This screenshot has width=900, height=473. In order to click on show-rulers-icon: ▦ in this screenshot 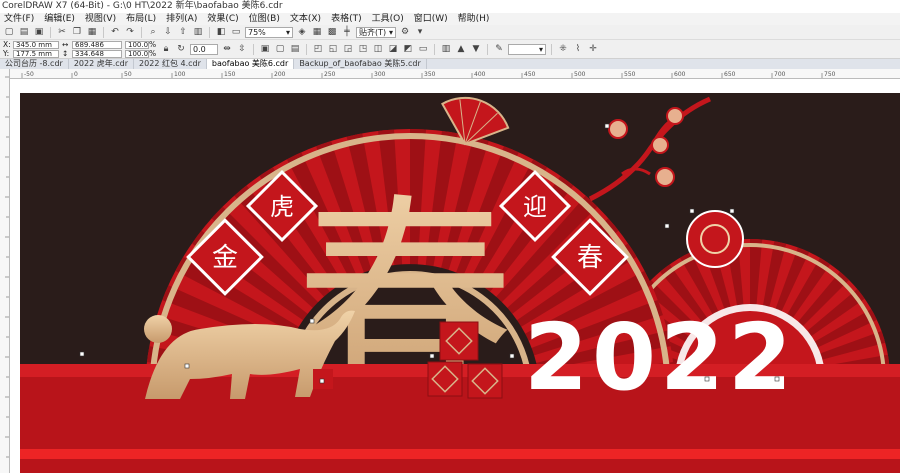, I will do `click(317, 32)`.